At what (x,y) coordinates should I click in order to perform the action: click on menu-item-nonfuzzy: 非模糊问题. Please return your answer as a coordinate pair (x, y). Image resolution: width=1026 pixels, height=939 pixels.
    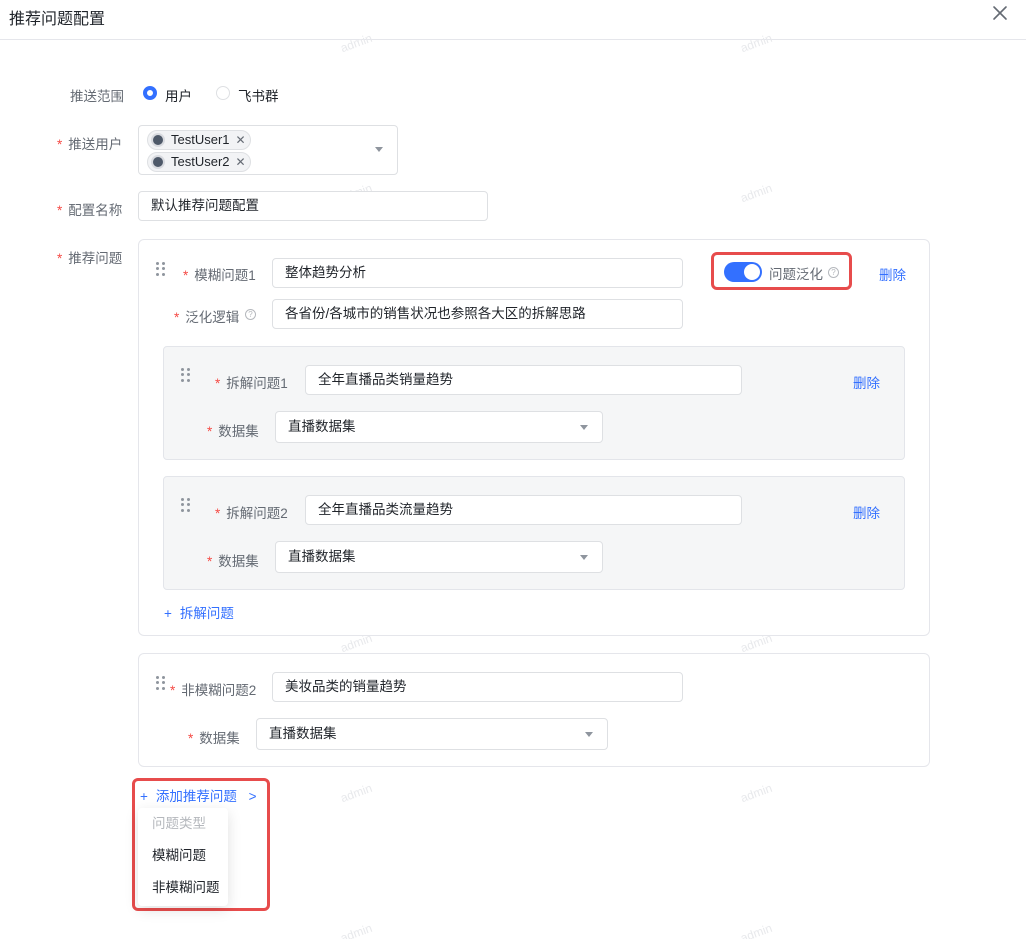
    Looking at the image, I should click on (183, 888).